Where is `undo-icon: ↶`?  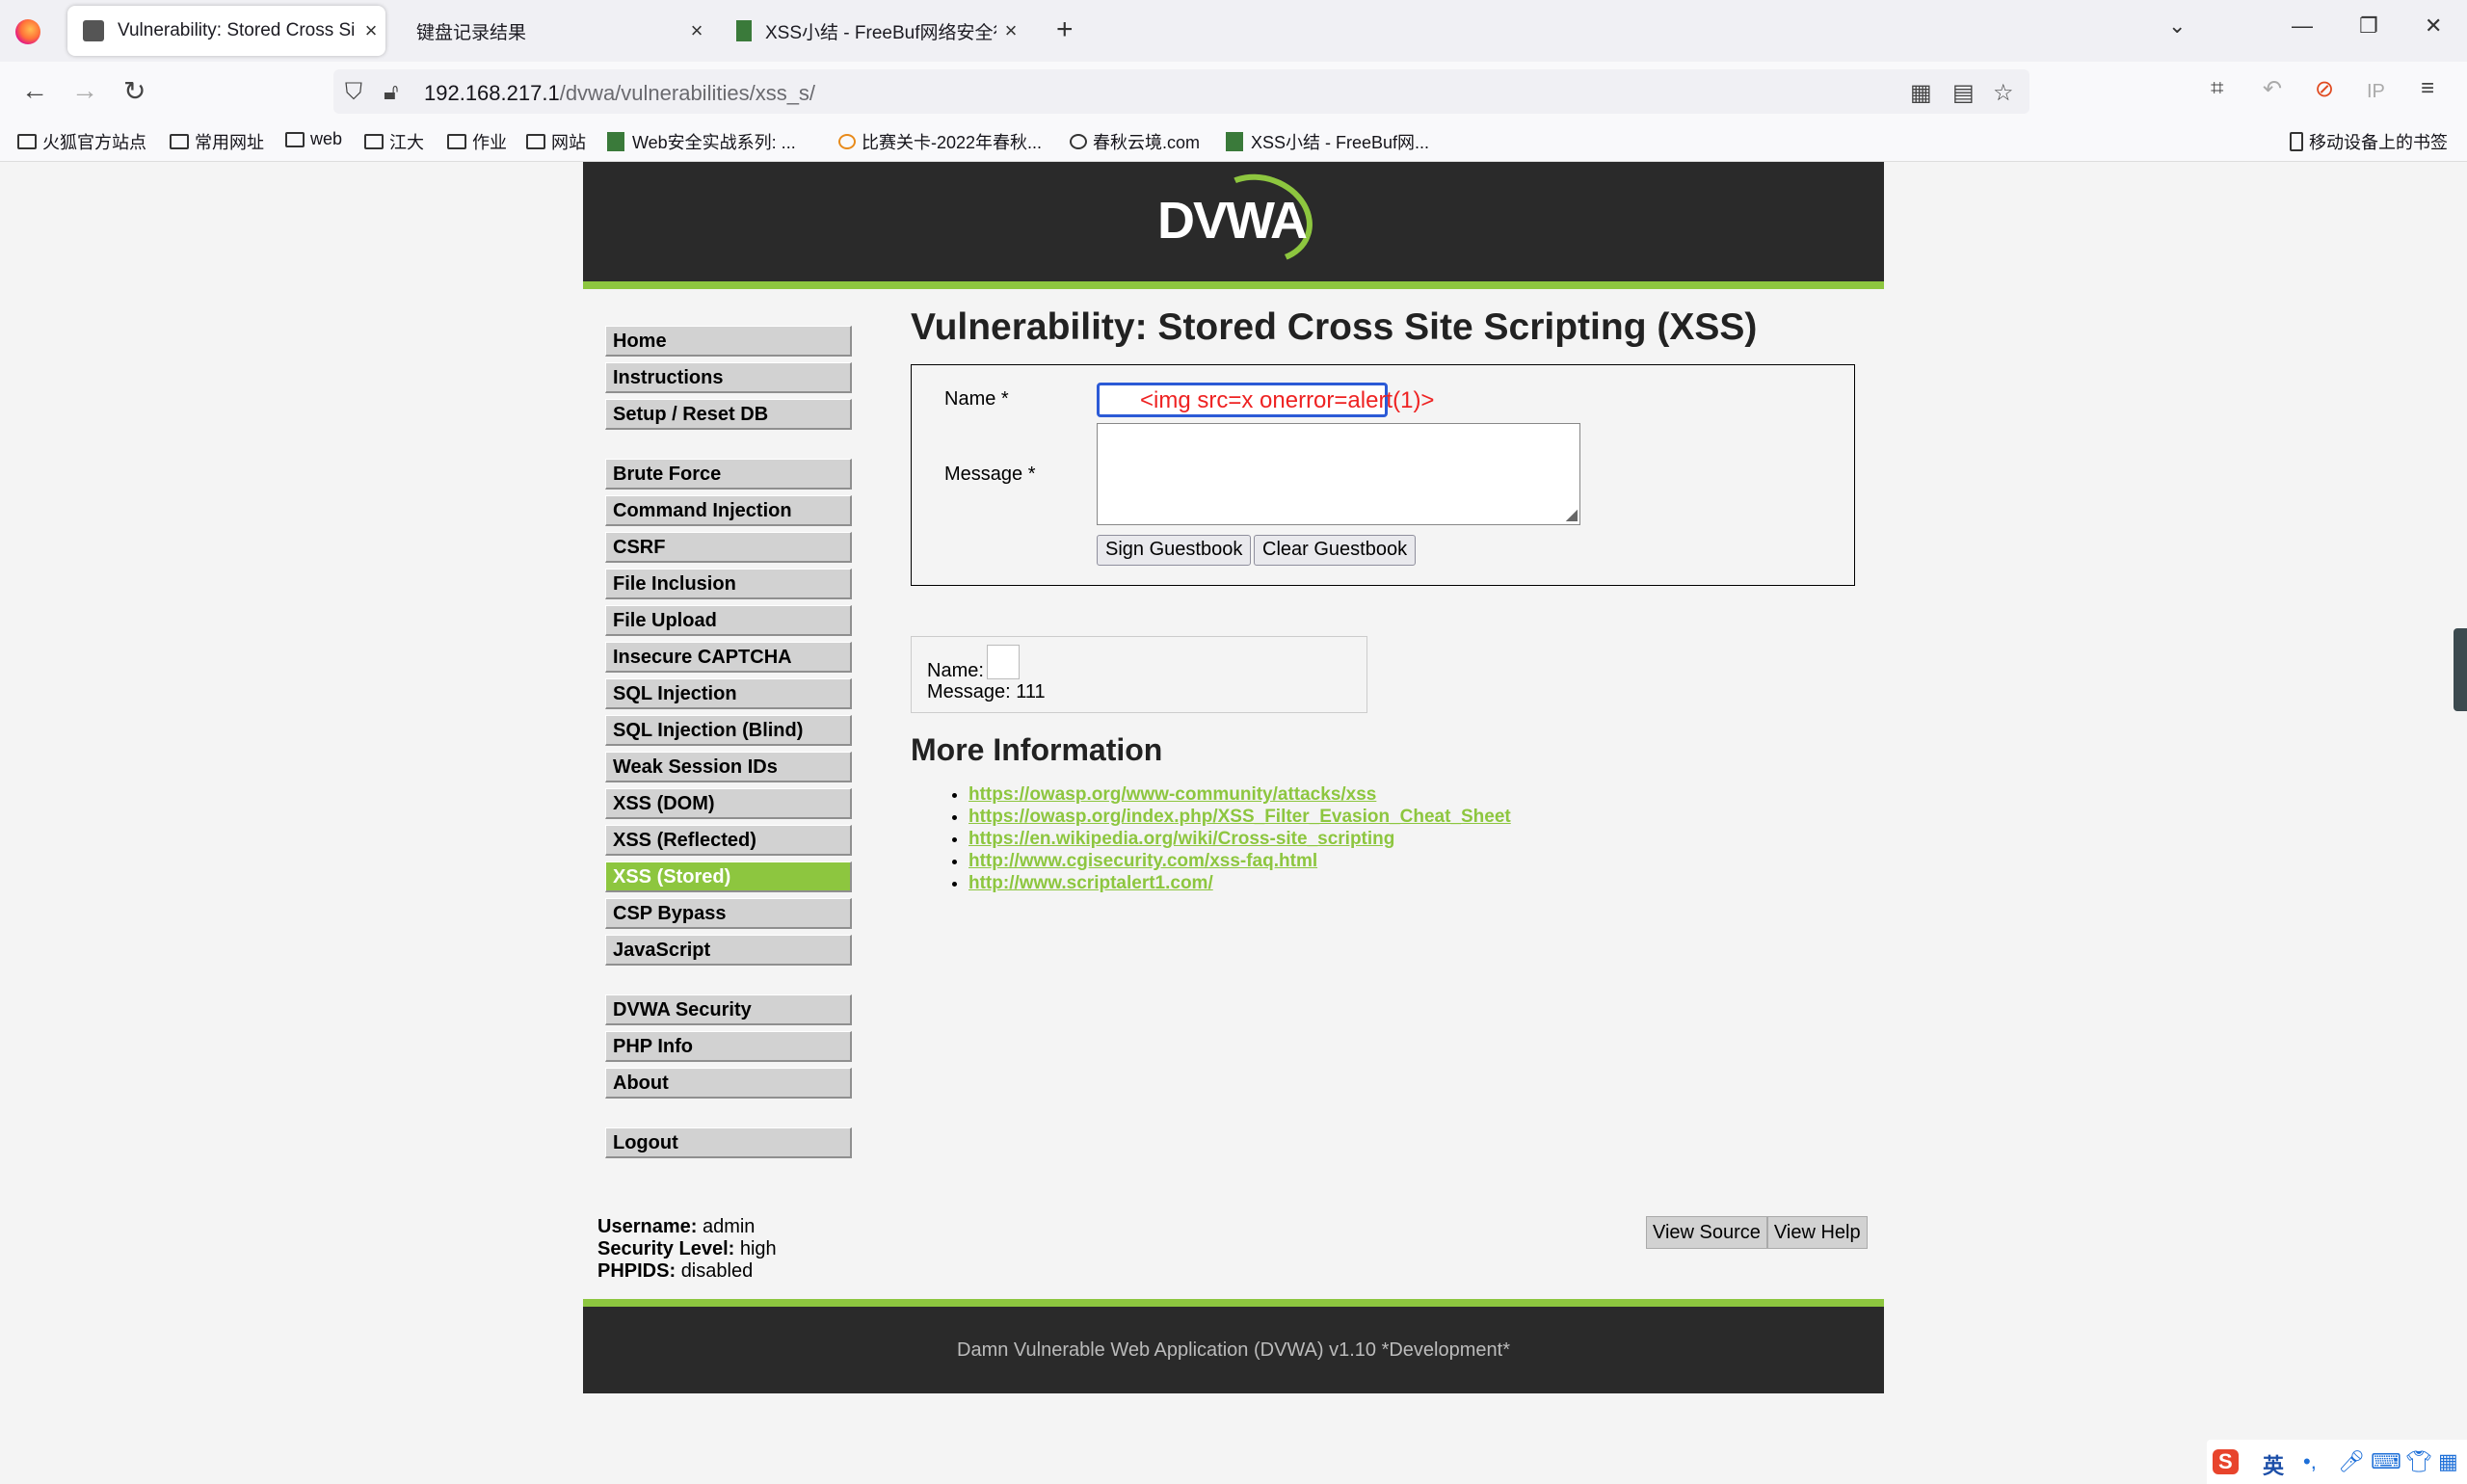 undo-icon: ↶ is located at coordinates (2272, 89).